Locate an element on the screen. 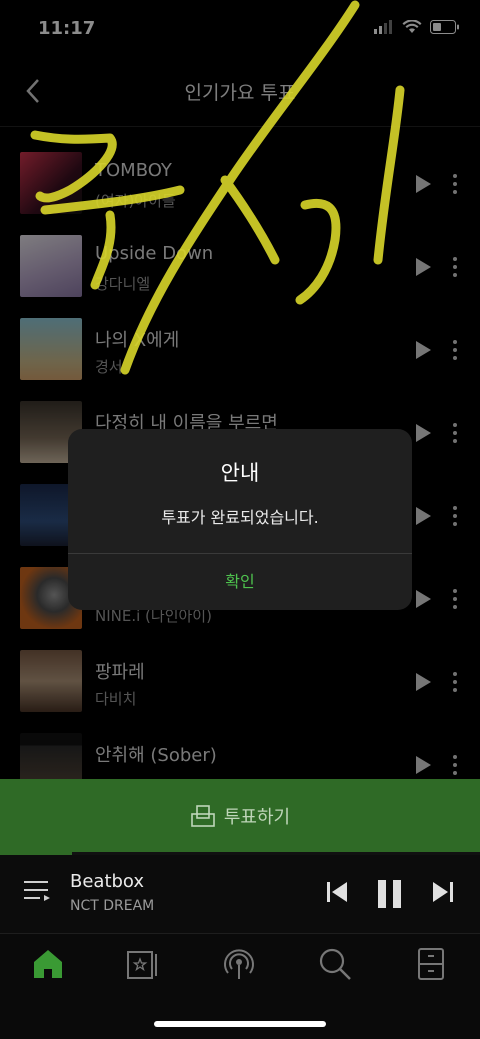  next-icon is located at coordinates (443, 892).